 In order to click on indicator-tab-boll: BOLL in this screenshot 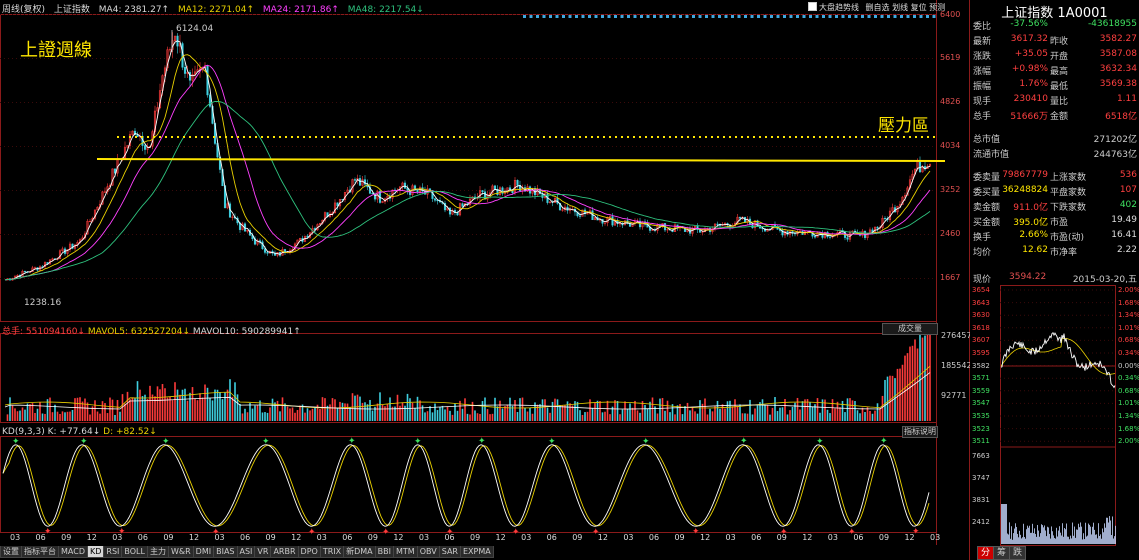, I will do `click(134, 552)`.